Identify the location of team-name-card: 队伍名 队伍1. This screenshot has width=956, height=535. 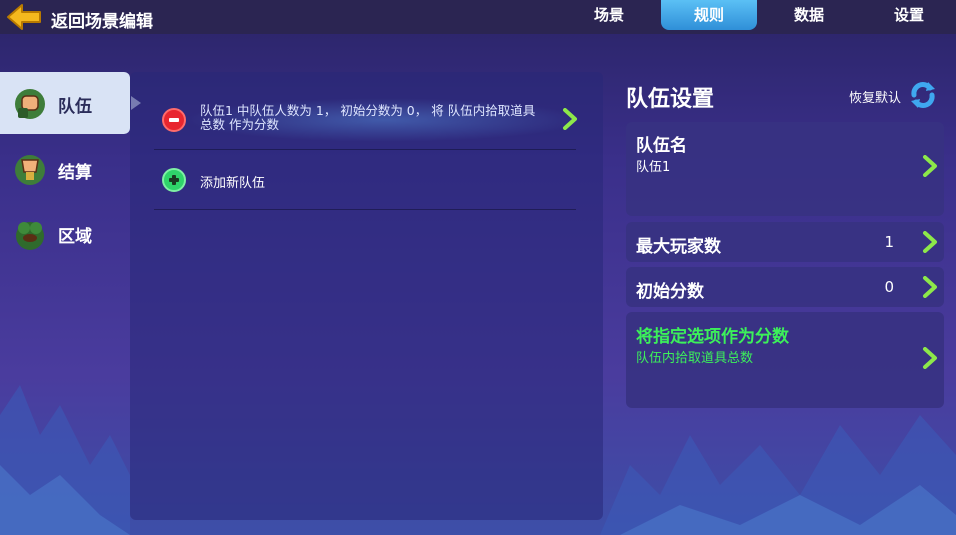
(785, 169).